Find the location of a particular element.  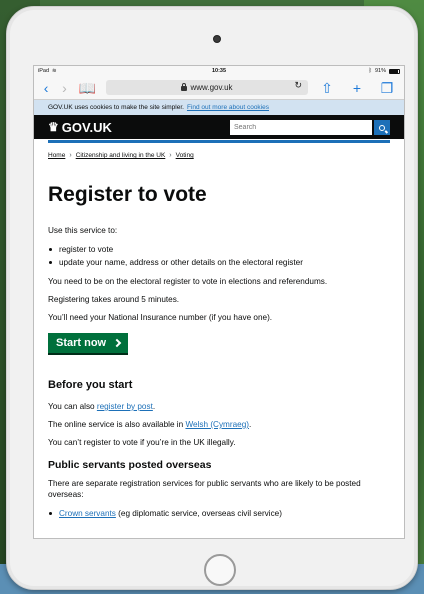

search-button is located at coordinates (382, 127).